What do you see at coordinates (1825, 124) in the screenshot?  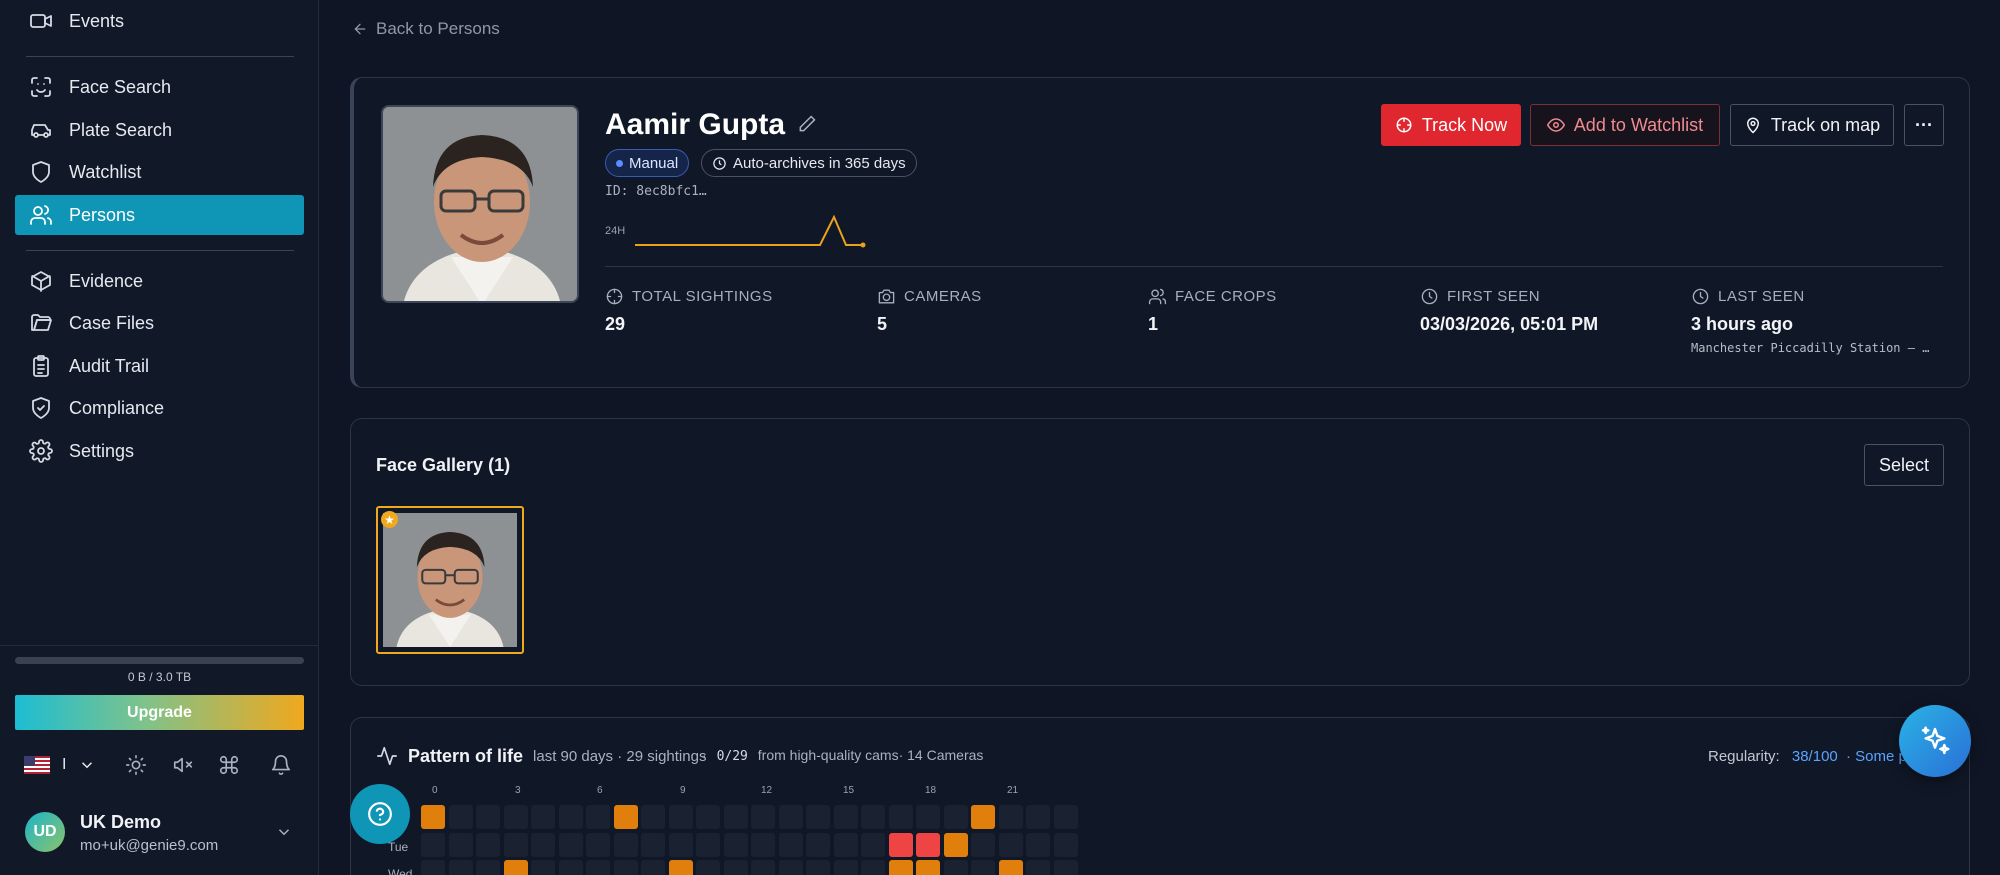 I see `track-on-map-label: Track on map` at bounding box center [1825, 124].